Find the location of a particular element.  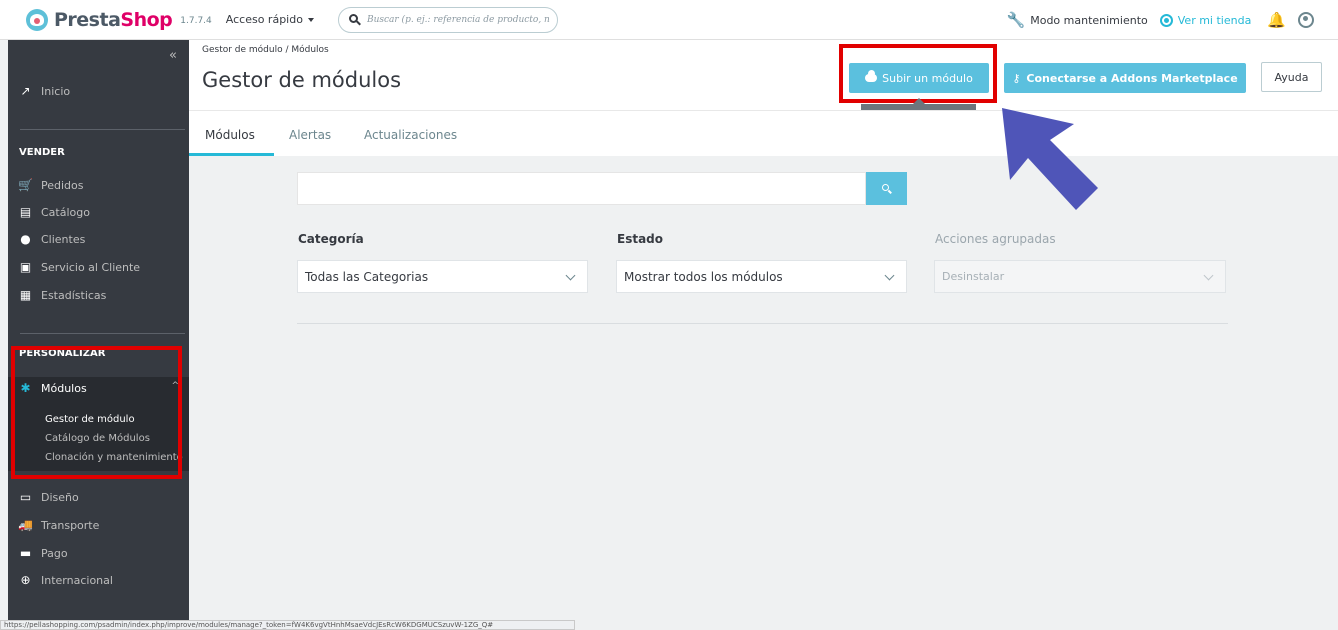

addons-marketplace-button: ⚷ Conectarse a Addons Marketplace is located at coordinates (1125, 78).